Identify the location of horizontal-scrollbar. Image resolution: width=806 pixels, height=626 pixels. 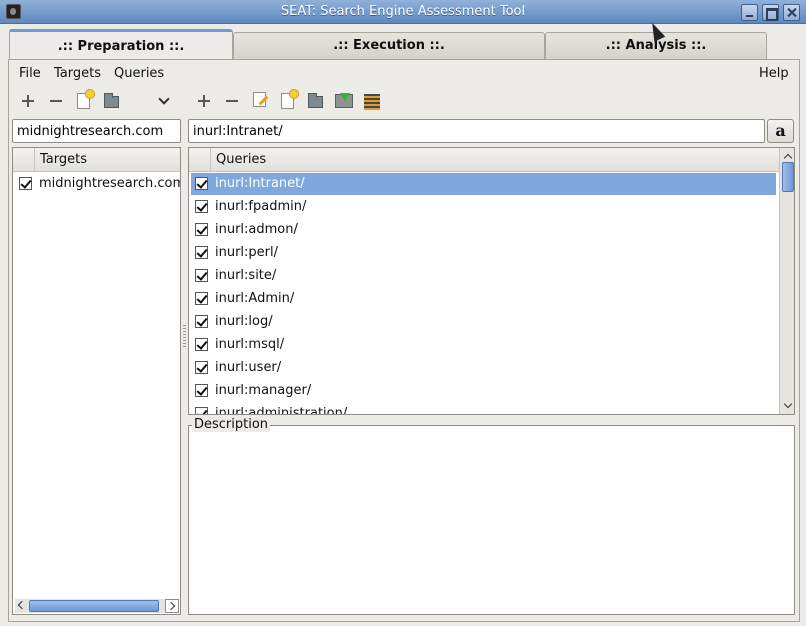
(97, 606).